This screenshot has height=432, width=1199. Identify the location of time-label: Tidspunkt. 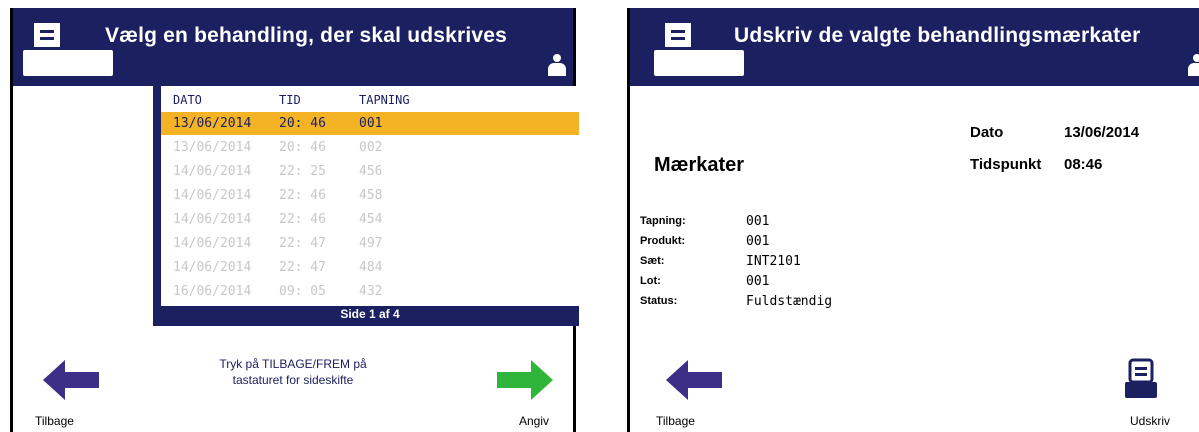
(1006, 164).